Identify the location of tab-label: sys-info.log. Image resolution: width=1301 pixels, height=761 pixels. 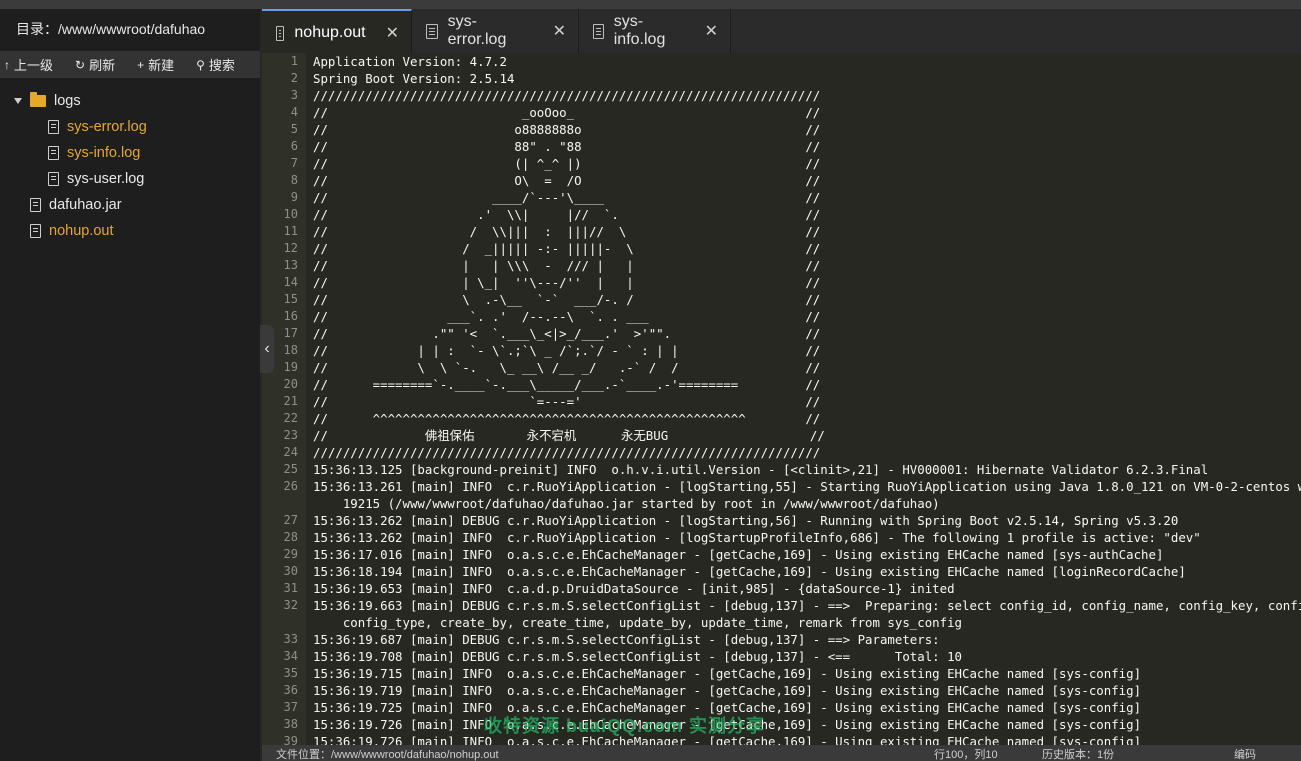
(639, 30).